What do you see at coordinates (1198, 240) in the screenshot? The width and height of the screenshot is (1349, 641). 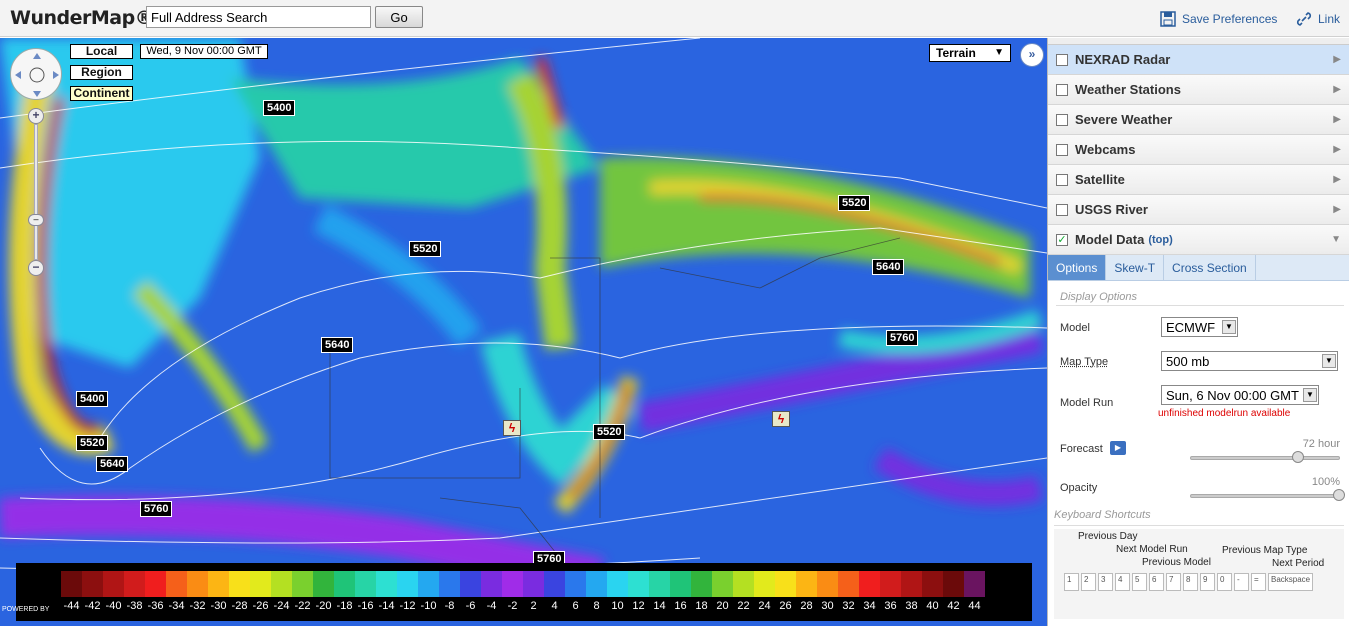 I see `layer-row-model-data: ✓ Model Data (top) ▼` at bounding box center [1198, 240].